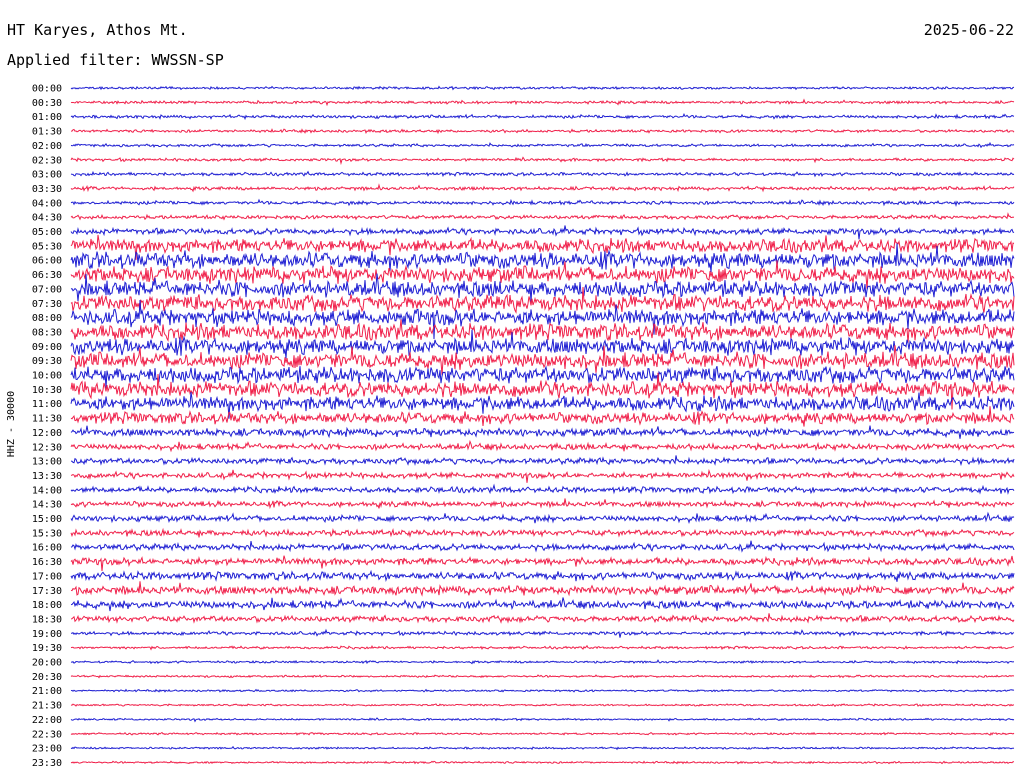  Describe the element at coordinates (47, 146) in the screenshot. I see `time-tick-label: 02:00` at that location.